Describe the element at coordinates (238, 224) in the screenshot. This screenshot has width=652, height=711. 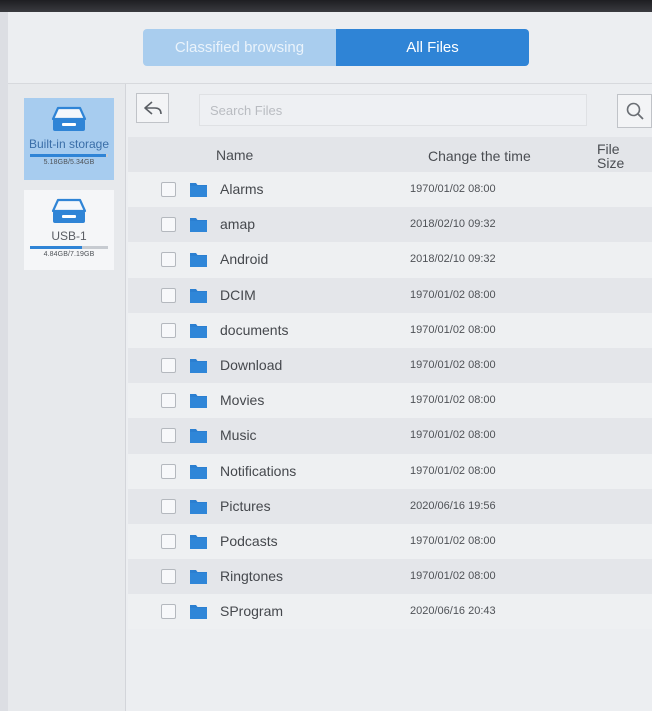
I see `file-name: amap` at that location.